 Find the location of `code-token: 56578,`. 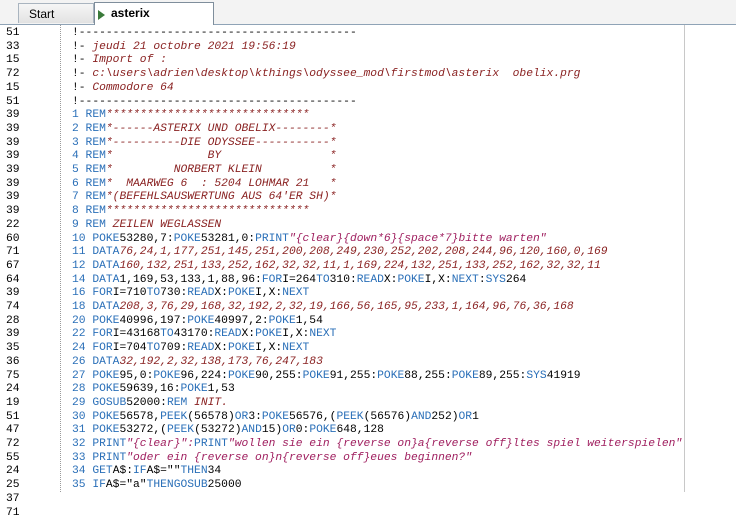

code-token: 56578, is located at coordinates (139, 417).